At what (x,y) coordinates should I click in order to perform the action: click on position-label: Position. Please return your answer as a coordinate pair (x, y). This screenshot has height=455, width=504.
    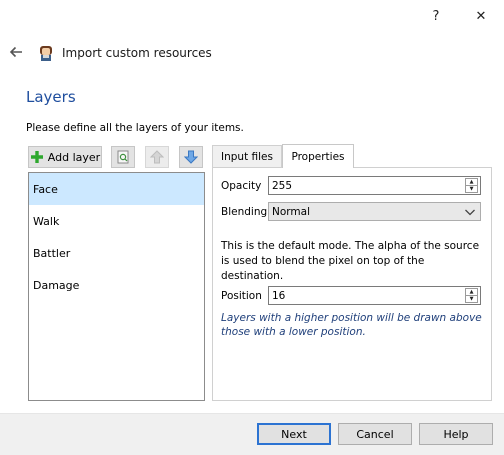
    Looking at the image, I should click on (241, 296).